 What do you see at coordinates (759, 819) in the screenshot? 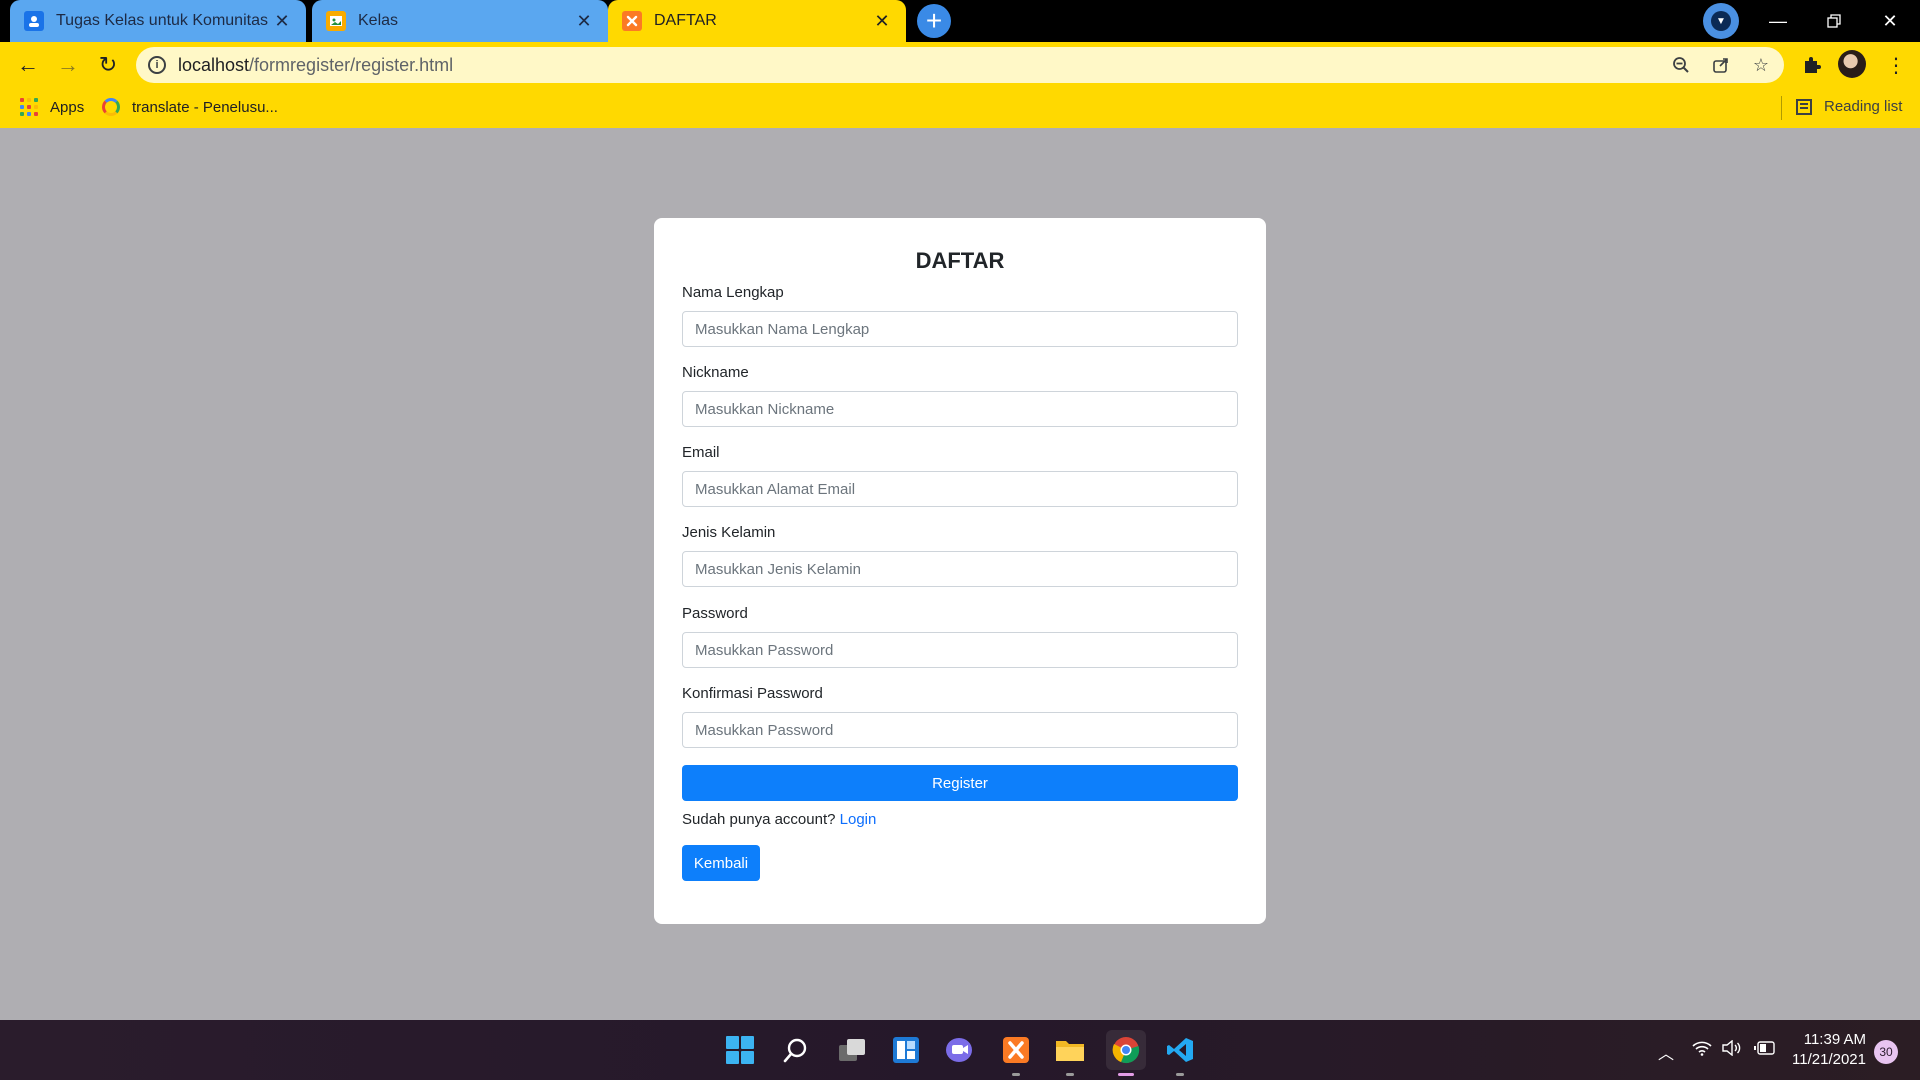
I see `login-prompt-text: Sudah punya account?` at bounding box center [759, 819].